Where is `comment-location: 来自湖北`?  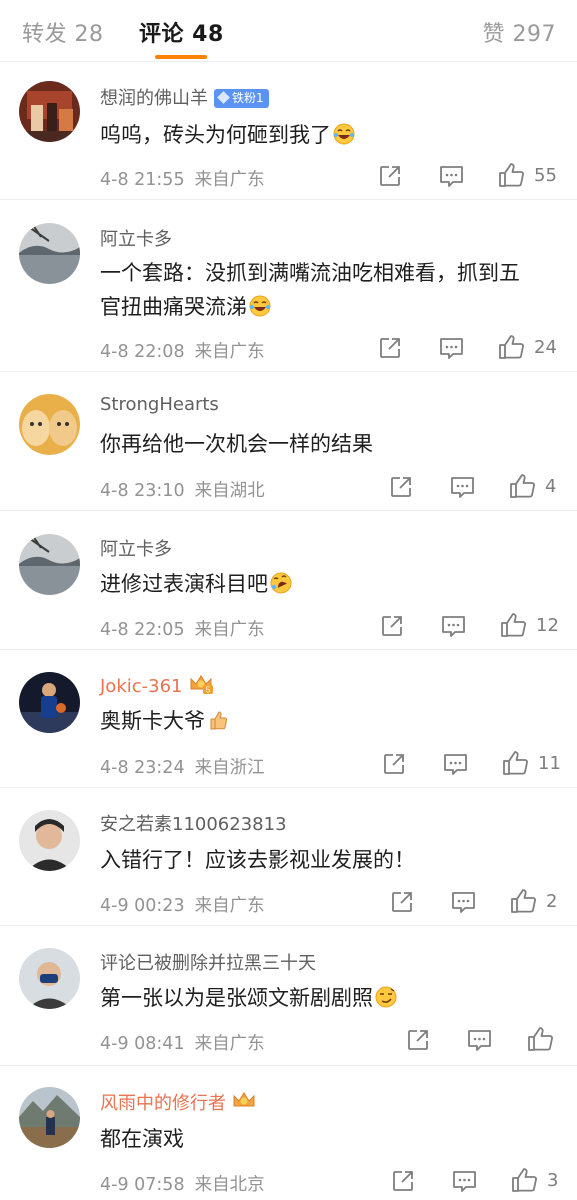 comment-location: 来自湖北 is located at coordinates (229, 491).